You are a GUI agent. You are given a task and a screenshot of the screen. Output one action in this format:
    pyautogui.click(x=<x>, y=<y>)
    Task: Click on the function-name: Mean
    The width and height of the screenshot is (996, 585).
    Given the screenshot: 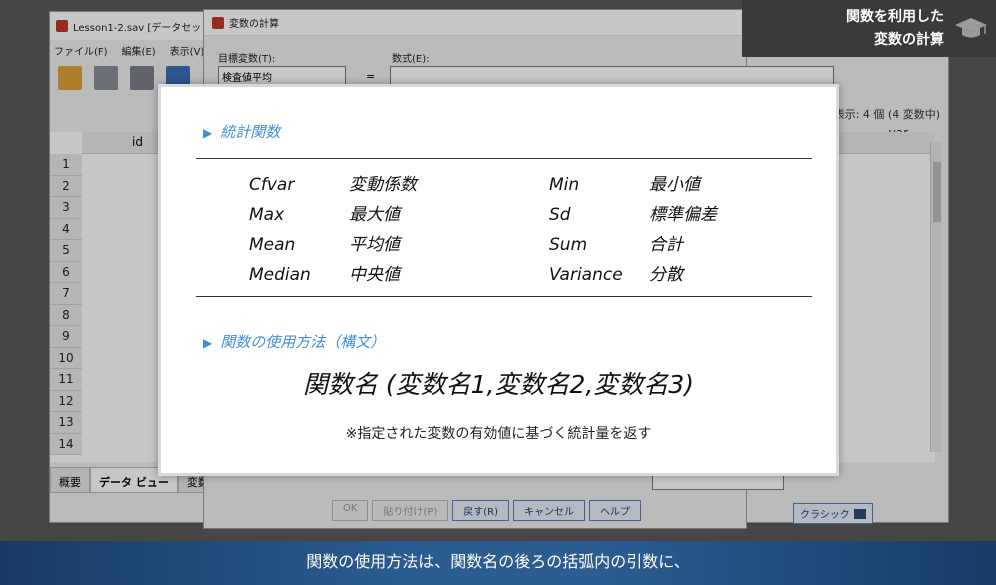 What is the action you would take?
    pyautogui.click(x=272, y=245)
    